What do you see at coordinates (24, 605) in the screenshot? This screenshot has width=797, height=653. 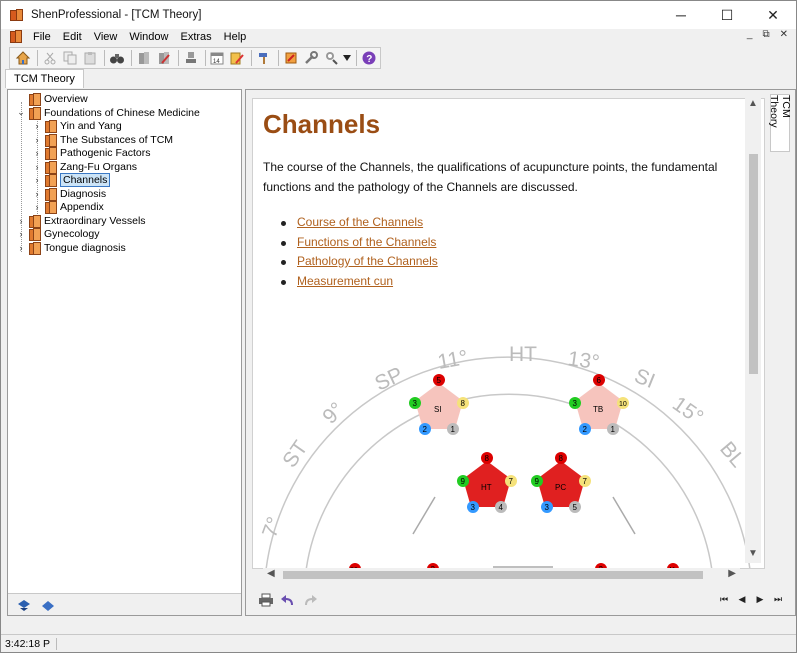 I see `collapse-icon` at bounding box center [24, 605].